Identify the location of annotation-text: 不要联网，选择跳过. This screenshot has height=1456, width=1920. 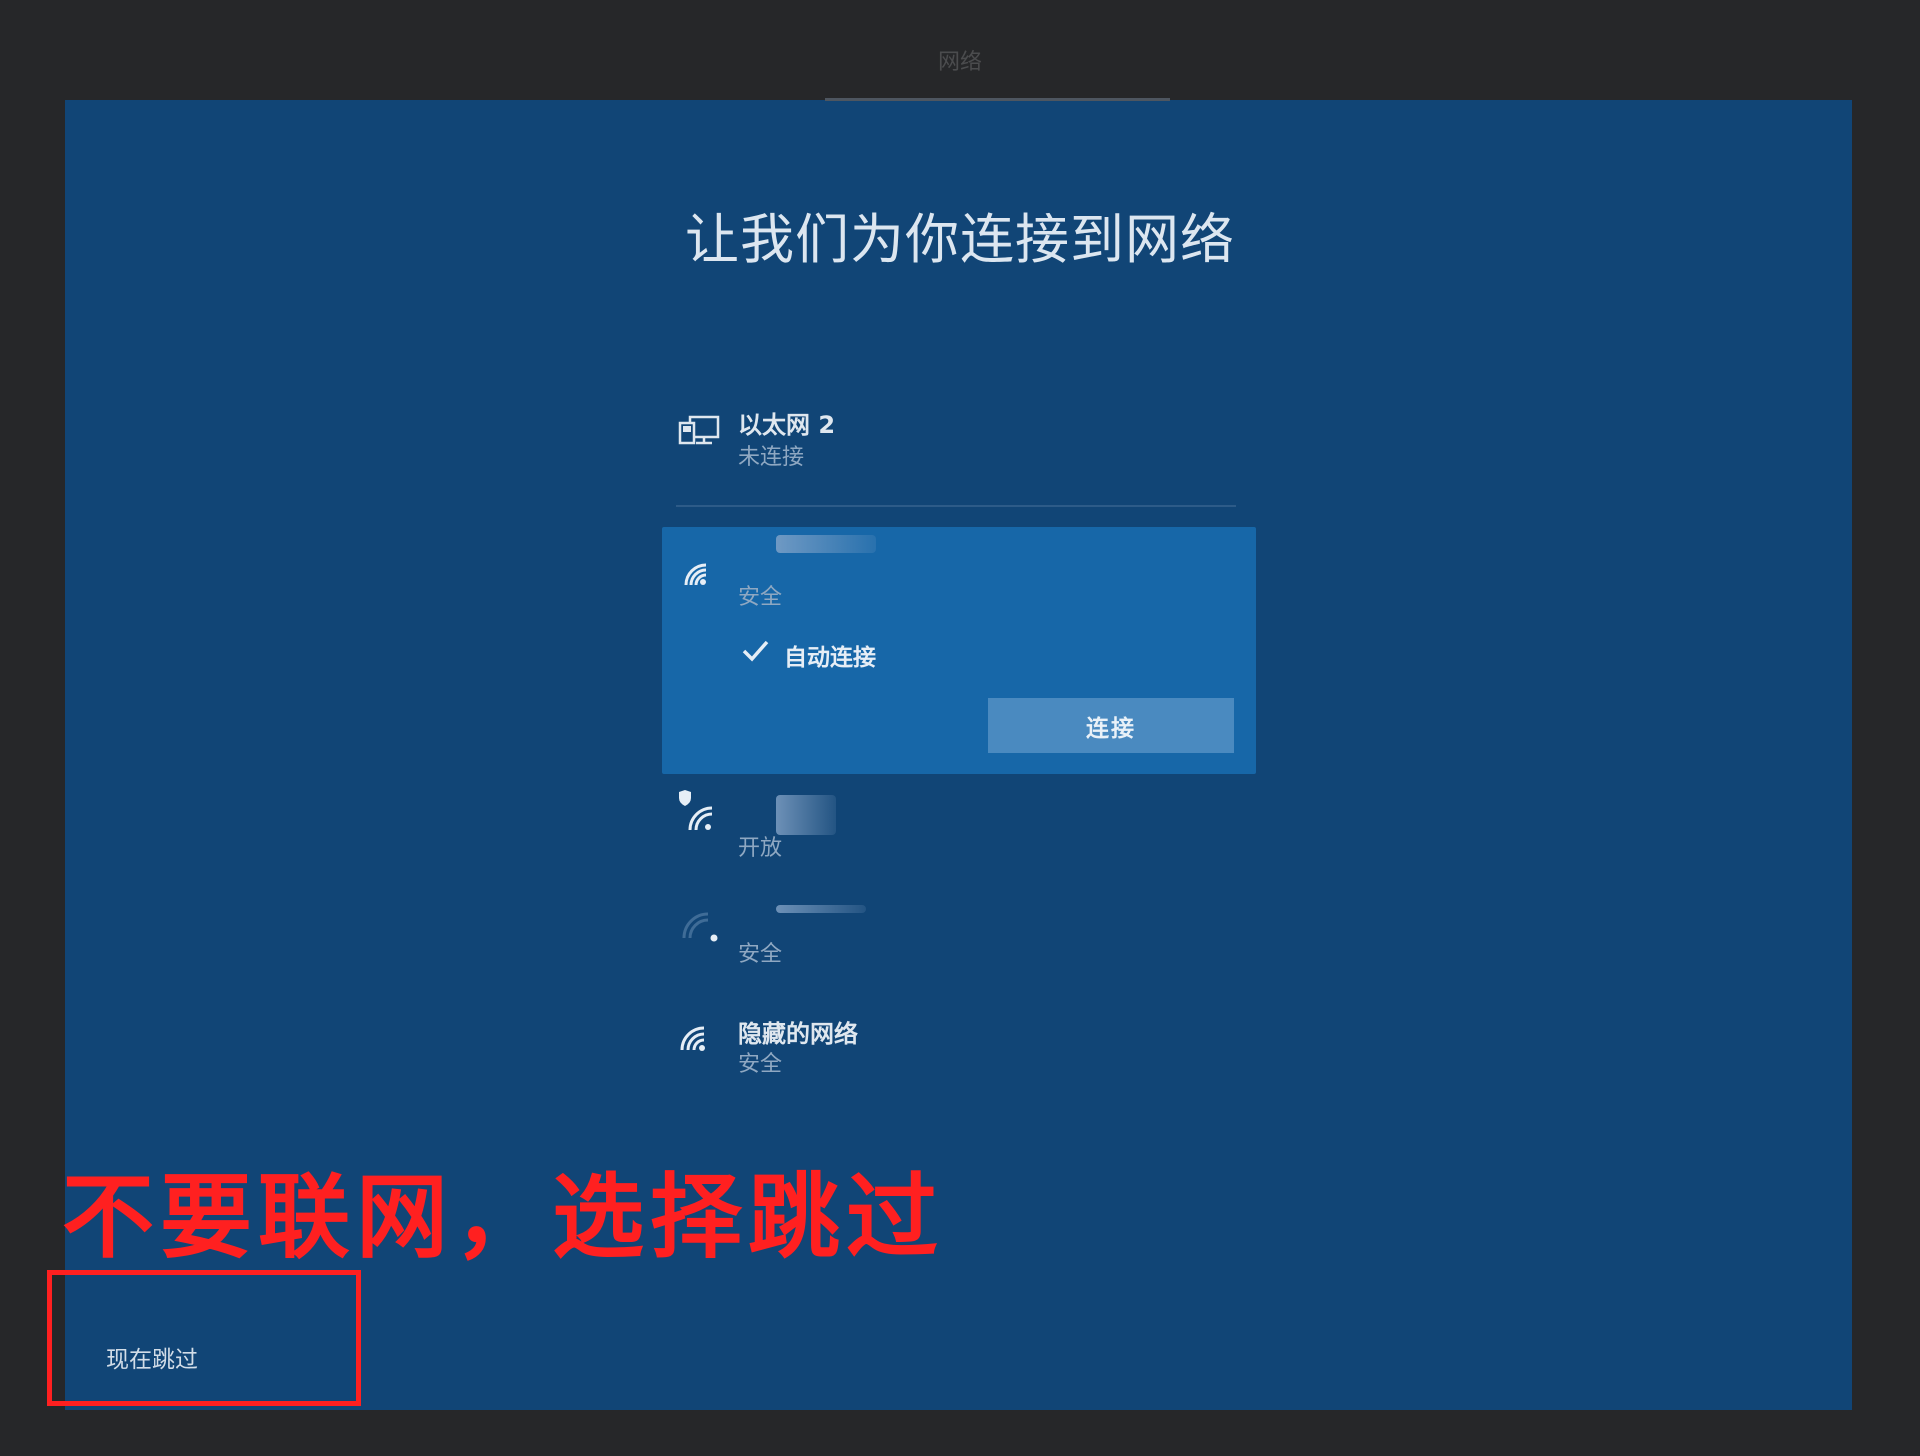
(503, 1217).